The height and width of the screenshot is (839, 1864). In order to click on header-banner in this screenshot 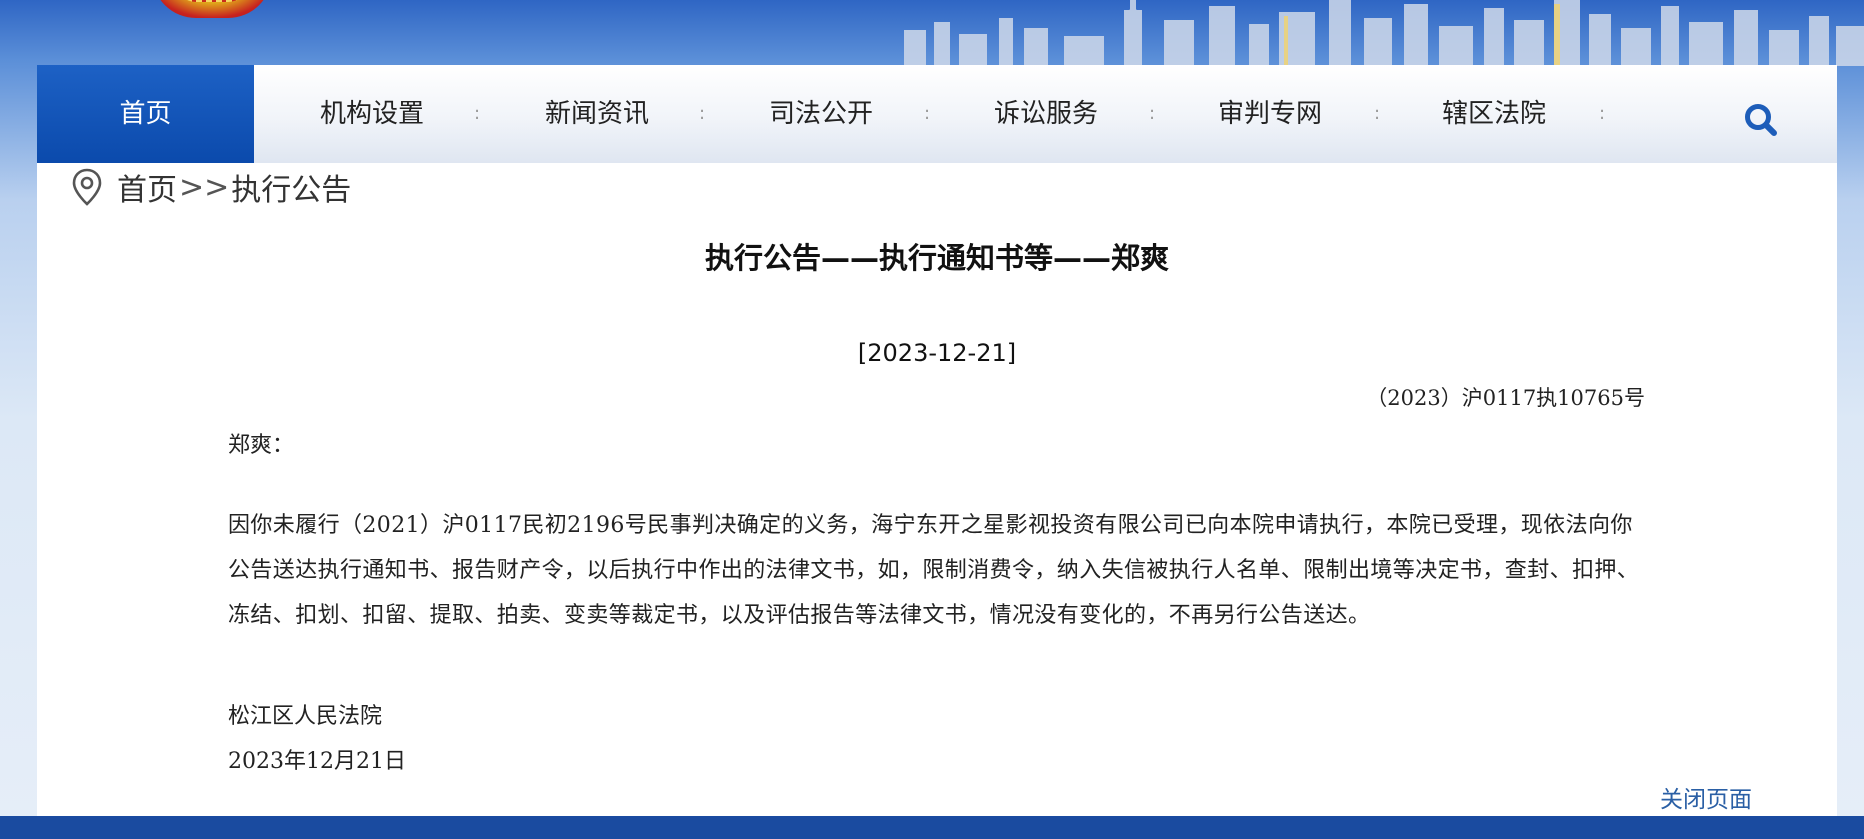, I will do `click(932, 33)`.